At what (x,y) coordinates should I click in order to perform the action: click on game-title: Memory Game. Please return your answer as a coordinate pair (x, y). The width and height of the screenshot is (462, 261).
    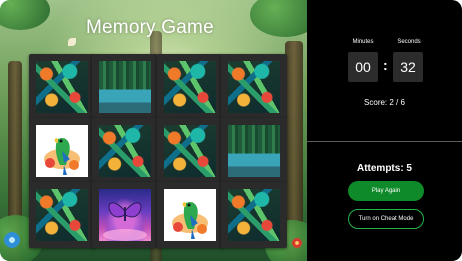
    Looking at the image, I should click on (150, 27).